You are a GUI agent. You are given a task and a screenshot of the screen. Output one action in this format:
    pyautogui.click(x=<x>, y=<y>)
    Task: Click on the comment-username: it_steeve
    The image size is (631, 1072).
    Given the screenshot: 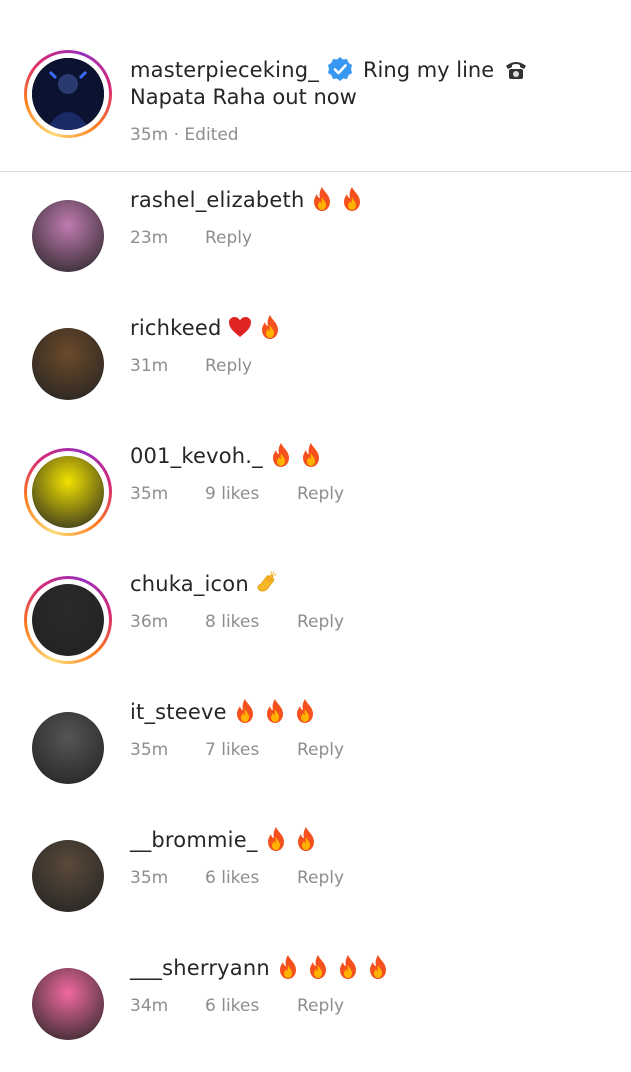 What is the action you would take?
    pyautogui.click(x=178, y=712)
    